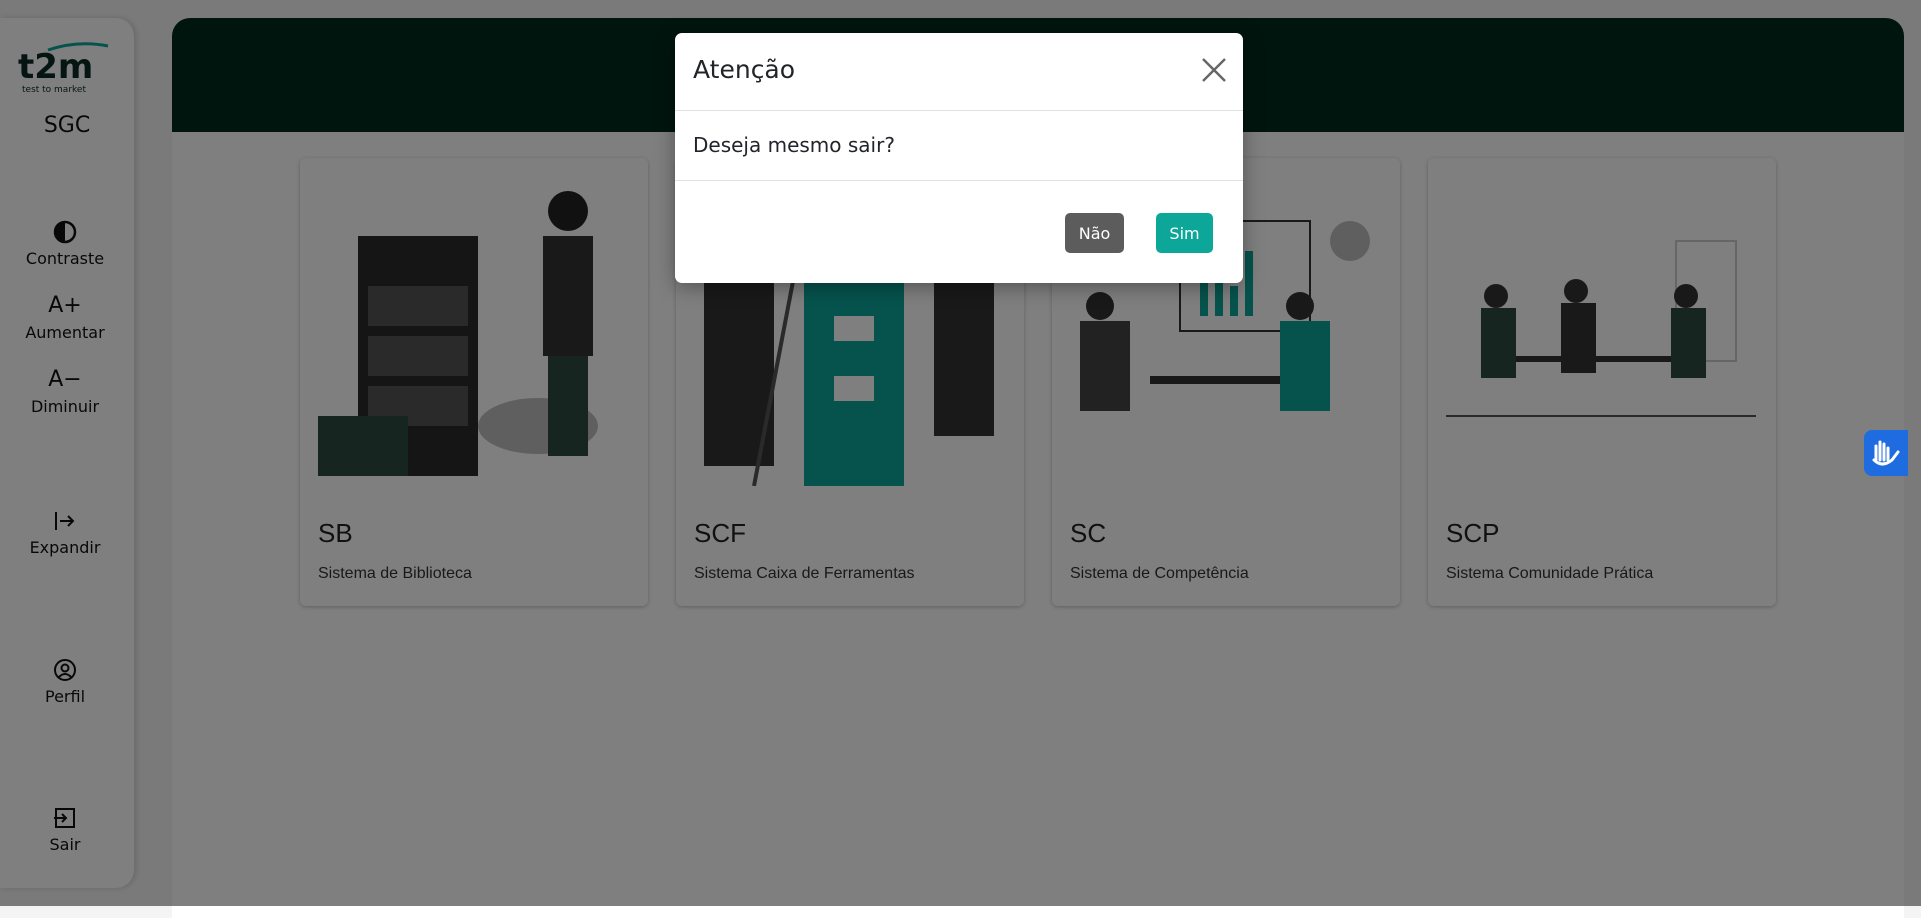 The image size is (1921, 918). What do you see at coordinates (1214, 70) in the screenshot?
I see `close-icon` at bounding box center [1214, 70].